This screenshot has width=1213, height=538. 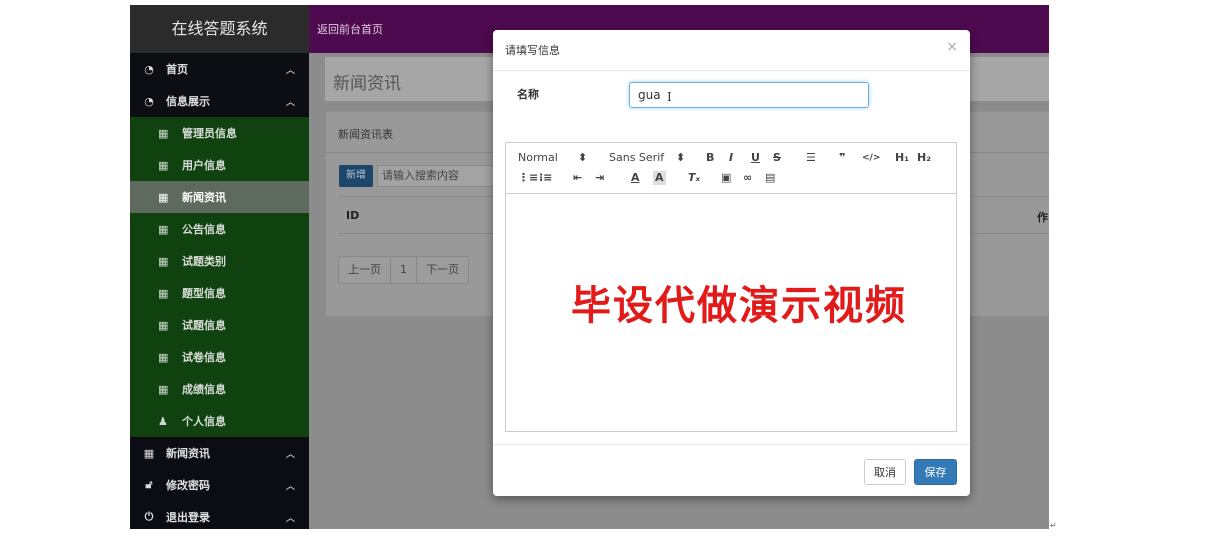 I want to click on sidebar-item-label: 公告信息, so click(x=204, y=229).